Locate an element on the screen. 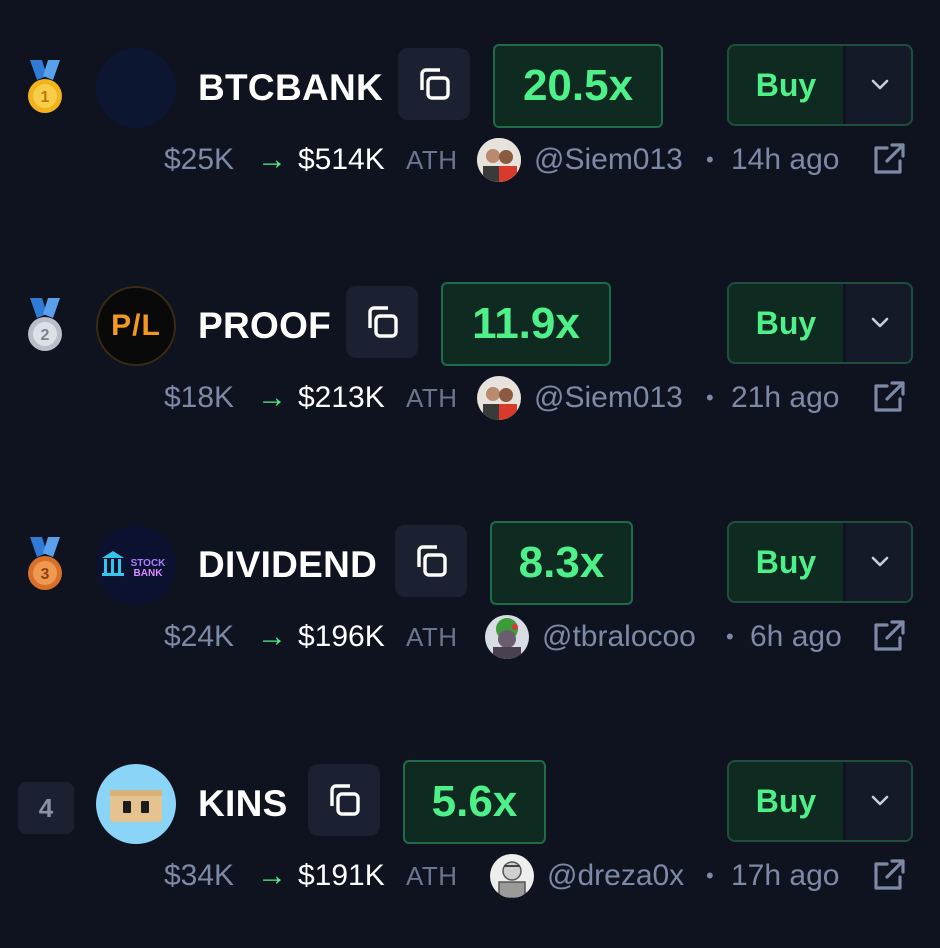  pl-logo-text: P/L is located at coordinates (136, 325).